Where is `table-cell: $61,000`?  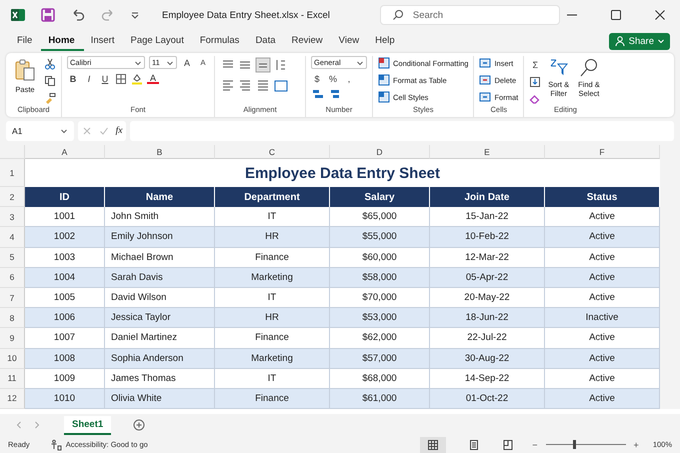 table-cell: $61,000 is located at coordinates (380, 399).